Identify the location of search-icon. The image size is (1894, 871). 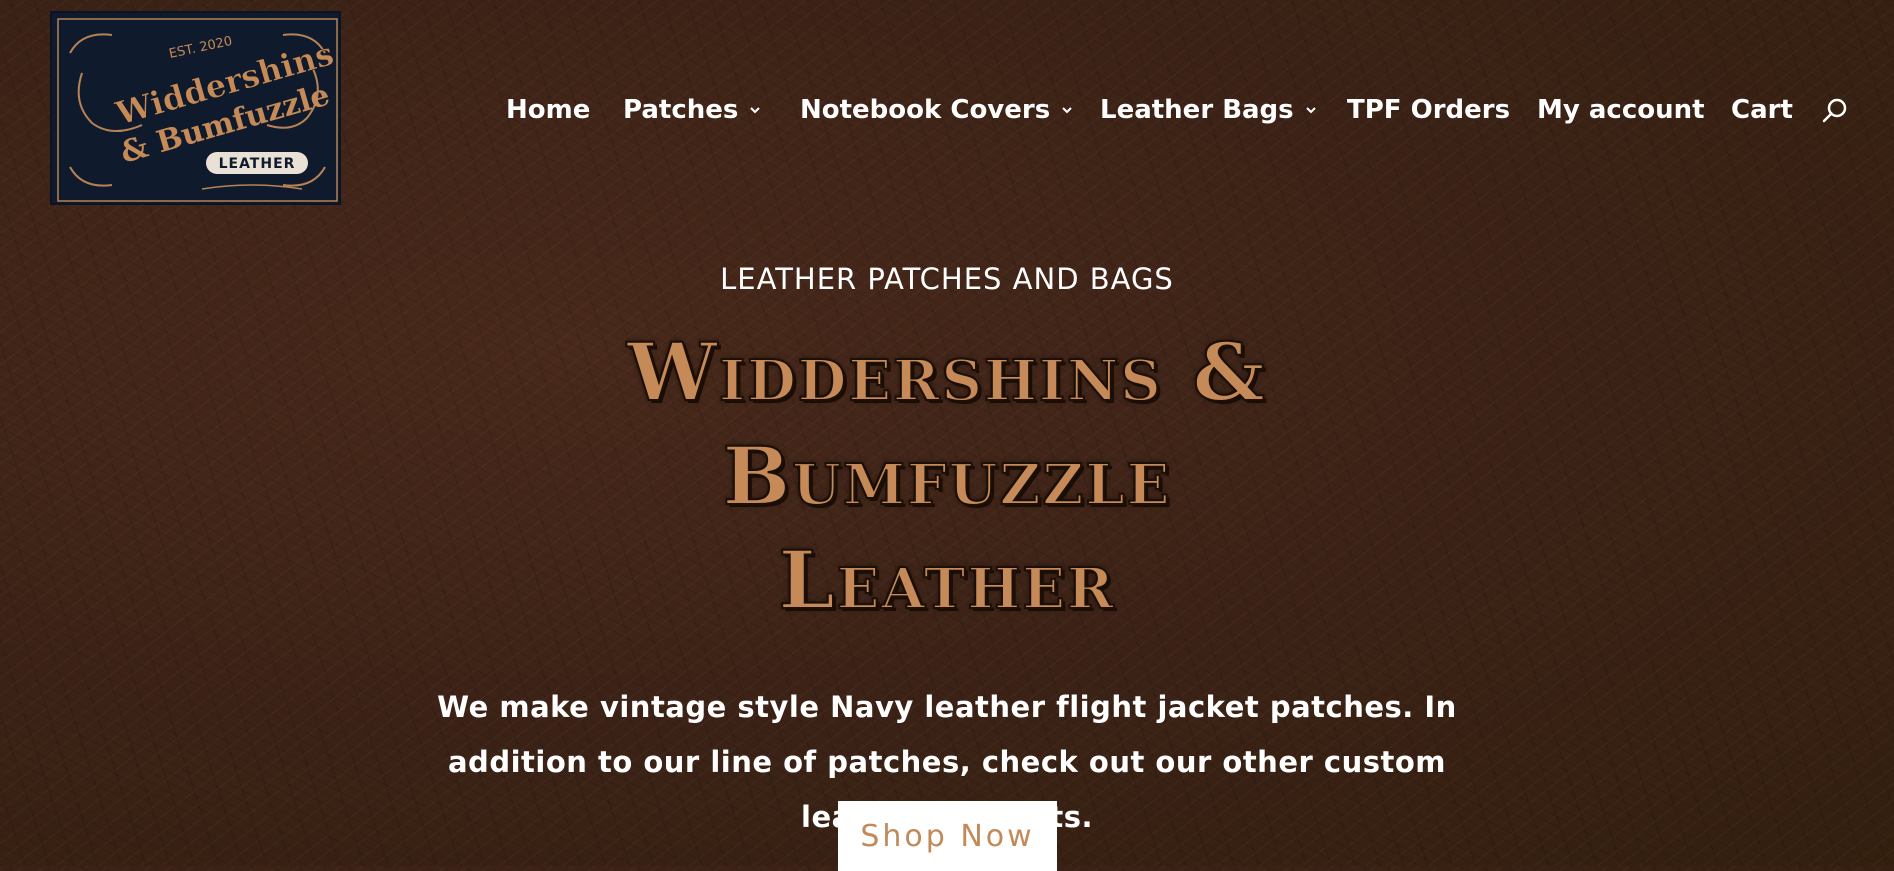
(1835, 111).